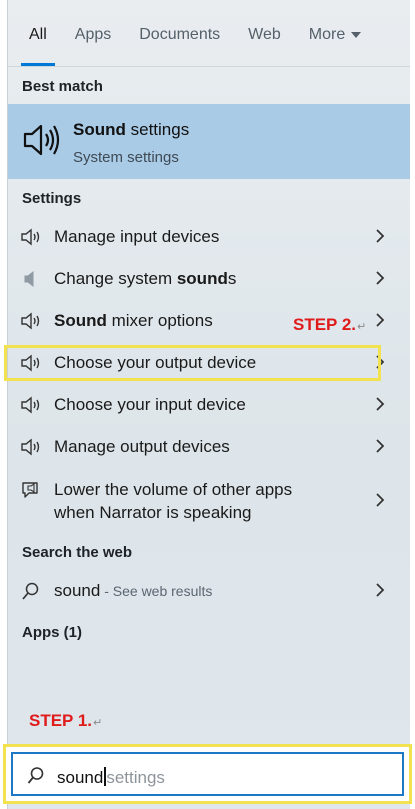 This screenshot has width=415, height=809. What do you see at coordinates (133, 590) in the screenshot?
I see `web-result-label: sound - See web results` at bounding box center [133, 590].